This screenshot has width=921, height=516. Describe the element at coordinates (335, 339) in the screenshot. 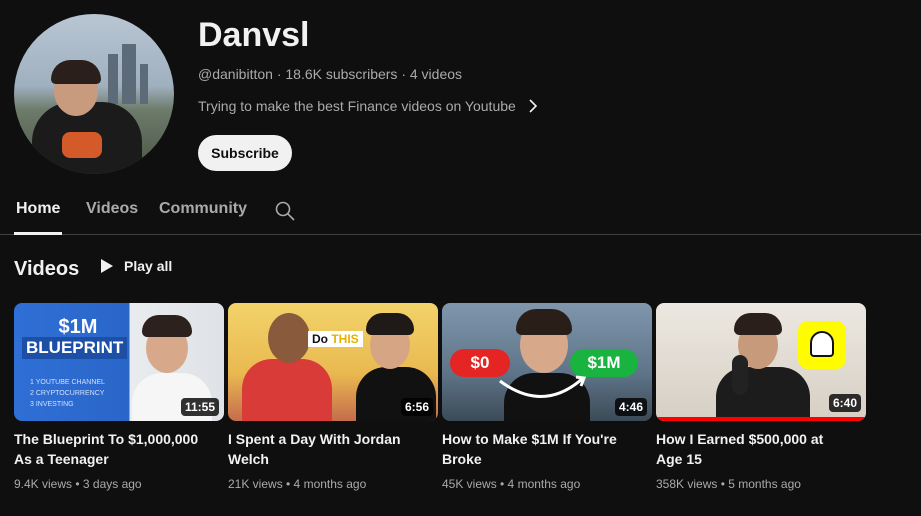

I see `thumbnail-text: Do THIS` at that location.